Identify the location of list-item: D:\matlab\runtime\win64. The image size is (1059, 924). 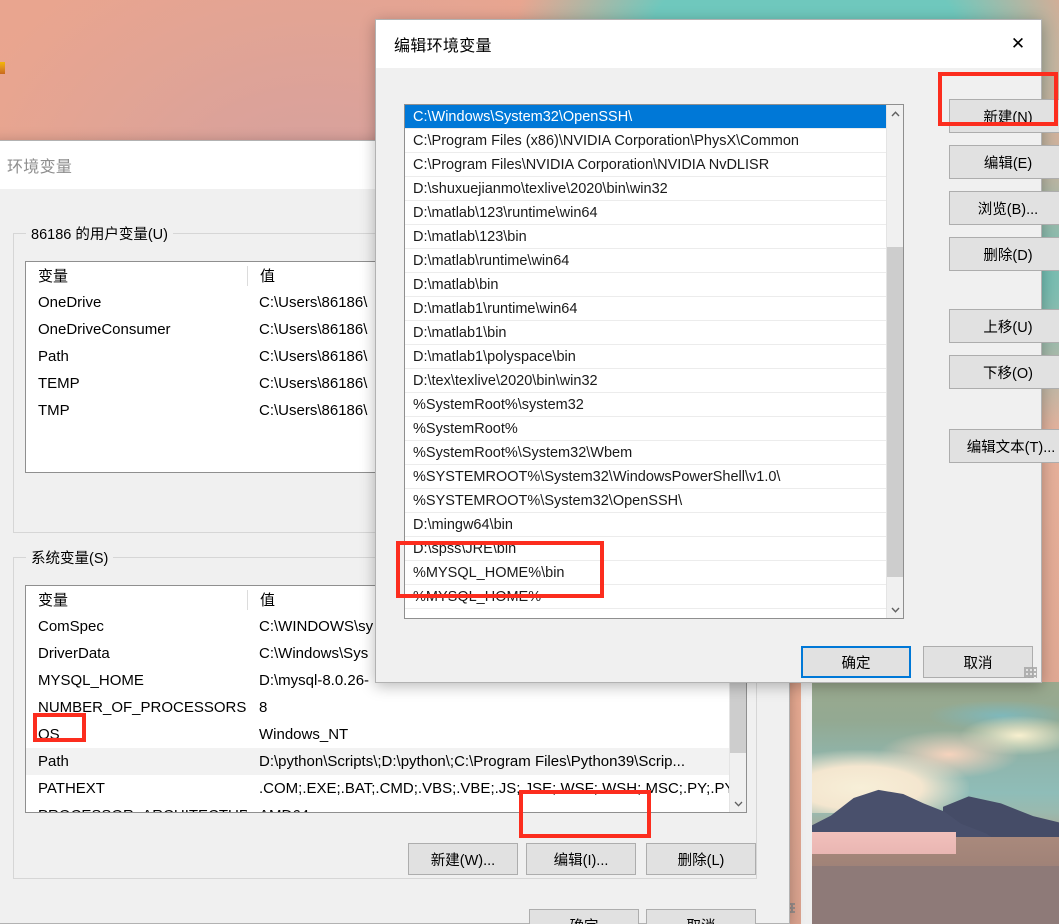
(645, 261).